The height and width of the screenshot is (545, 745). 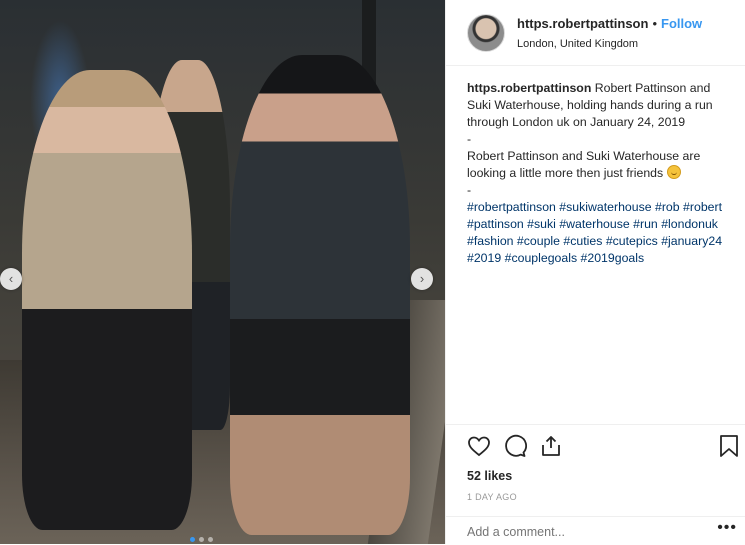 I want to click on carousel-dots, so click(x=201, y=539).